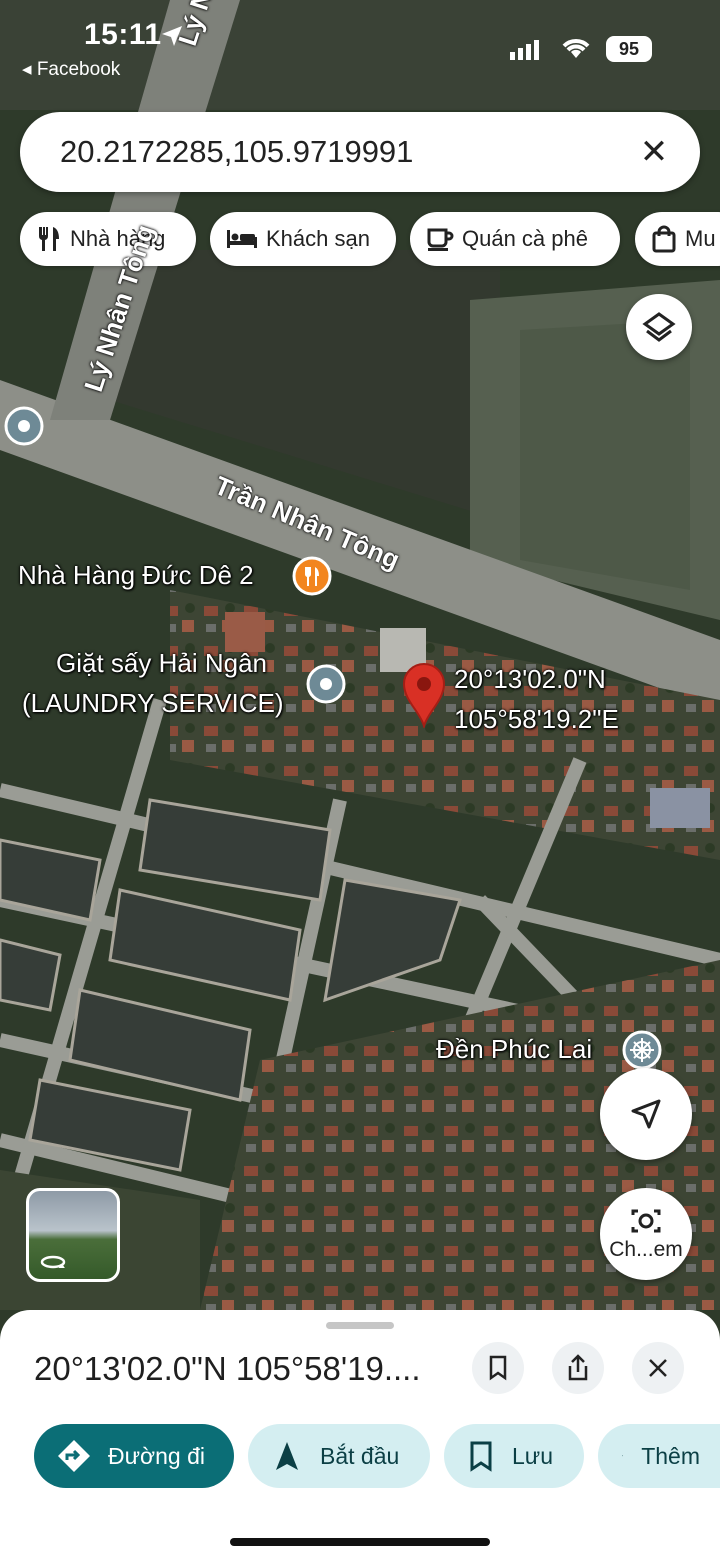 This screenshot has height=1560, width=720. What do you see at coordinates (514, 1049) in the screenshot?
I see `place-label-den-phuc-lai: Đền Phúc Lai` at bounding box center [514, 1049].